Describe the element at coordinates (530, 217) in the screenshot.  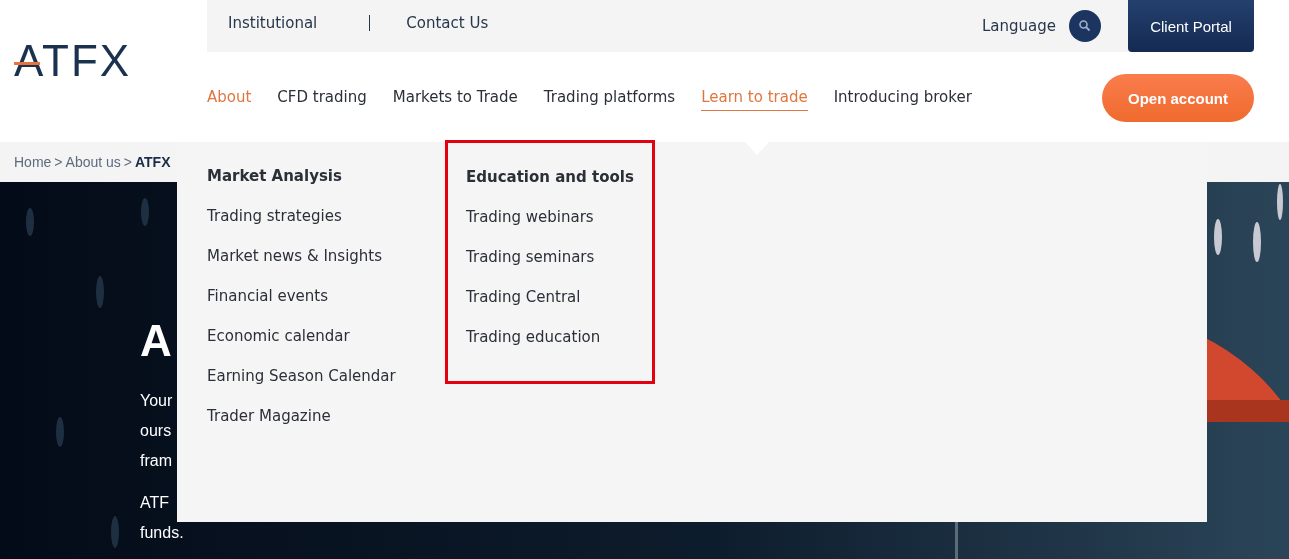
I see `menu-item: Trading webinars` at that location.